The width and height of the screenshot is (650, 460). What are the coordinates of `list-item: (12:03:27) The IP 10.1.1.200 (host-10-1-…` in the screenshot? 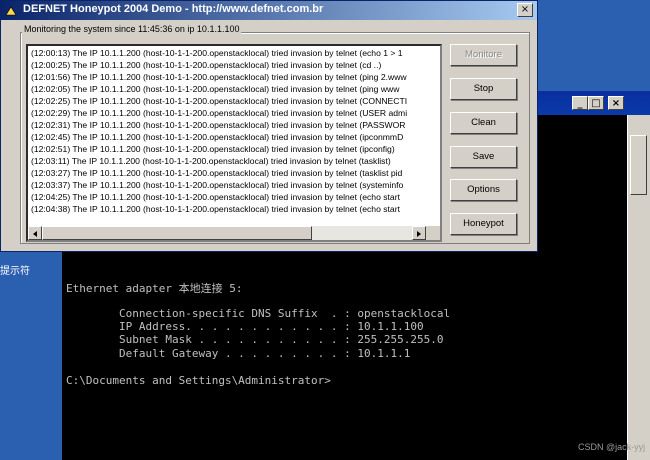 It's located at (217, 173).